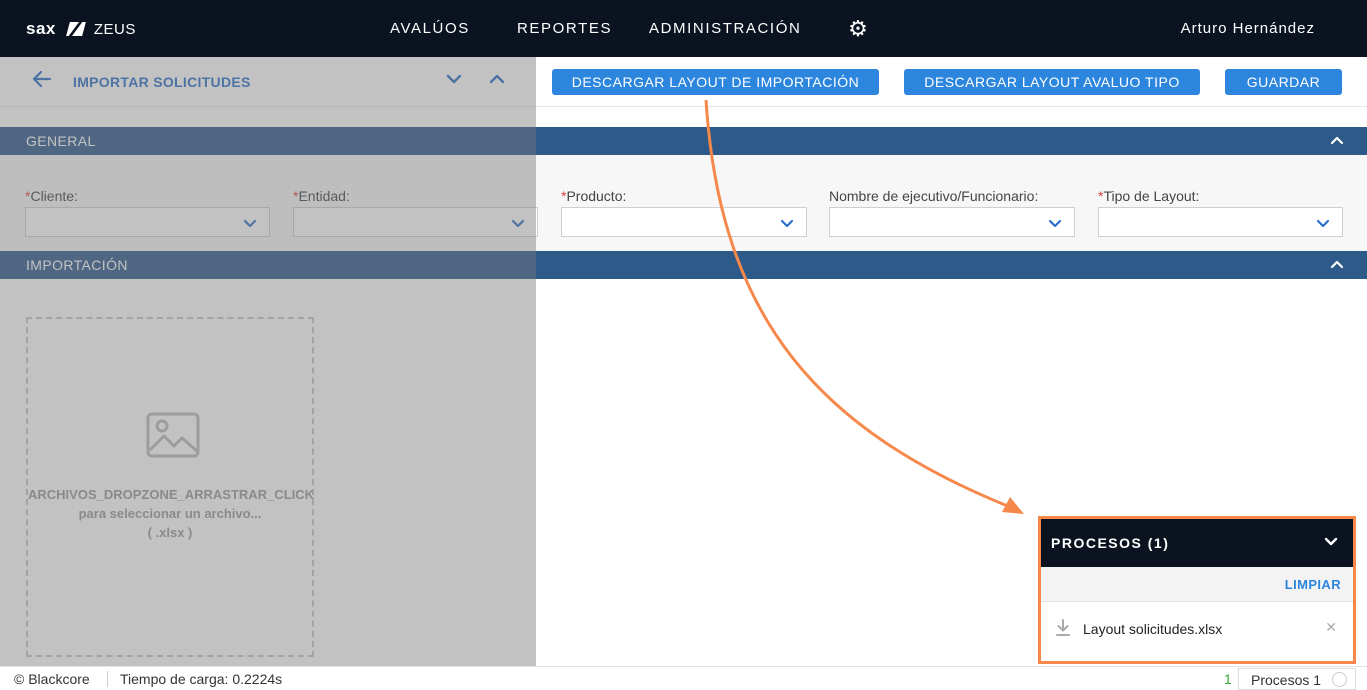 The width and height of the screenshot is (1367, 690). I want to click on processes-panel-title: PROCESOS (1), so click(1110, 543).